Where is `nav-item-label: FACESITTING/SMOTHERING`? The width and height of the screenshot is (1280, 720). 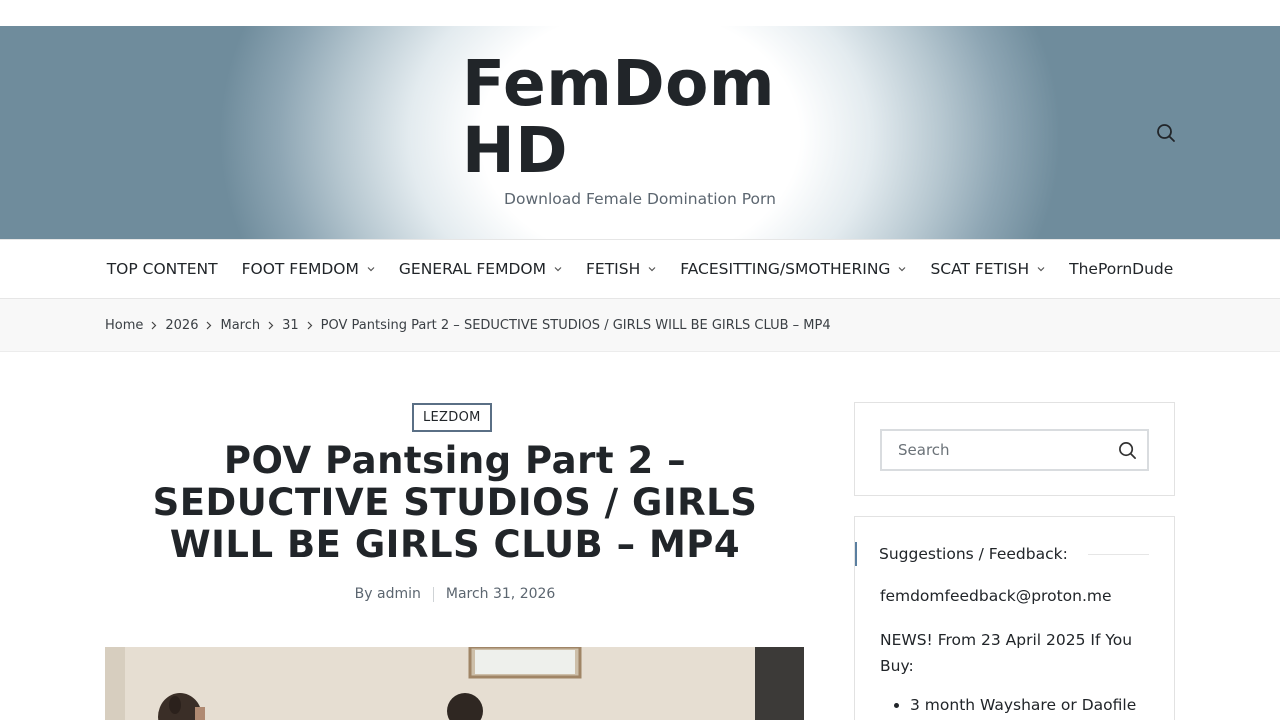 nav-item-label: FACESITTING/SMOTHERING is located at coordinates (785, 269).